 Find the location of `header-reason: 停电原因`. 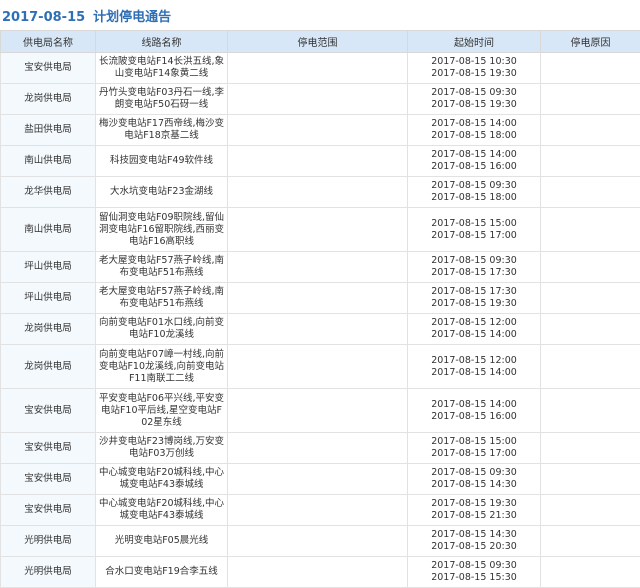

header-reason: 停电原因 is located at coordinates (590, 41).